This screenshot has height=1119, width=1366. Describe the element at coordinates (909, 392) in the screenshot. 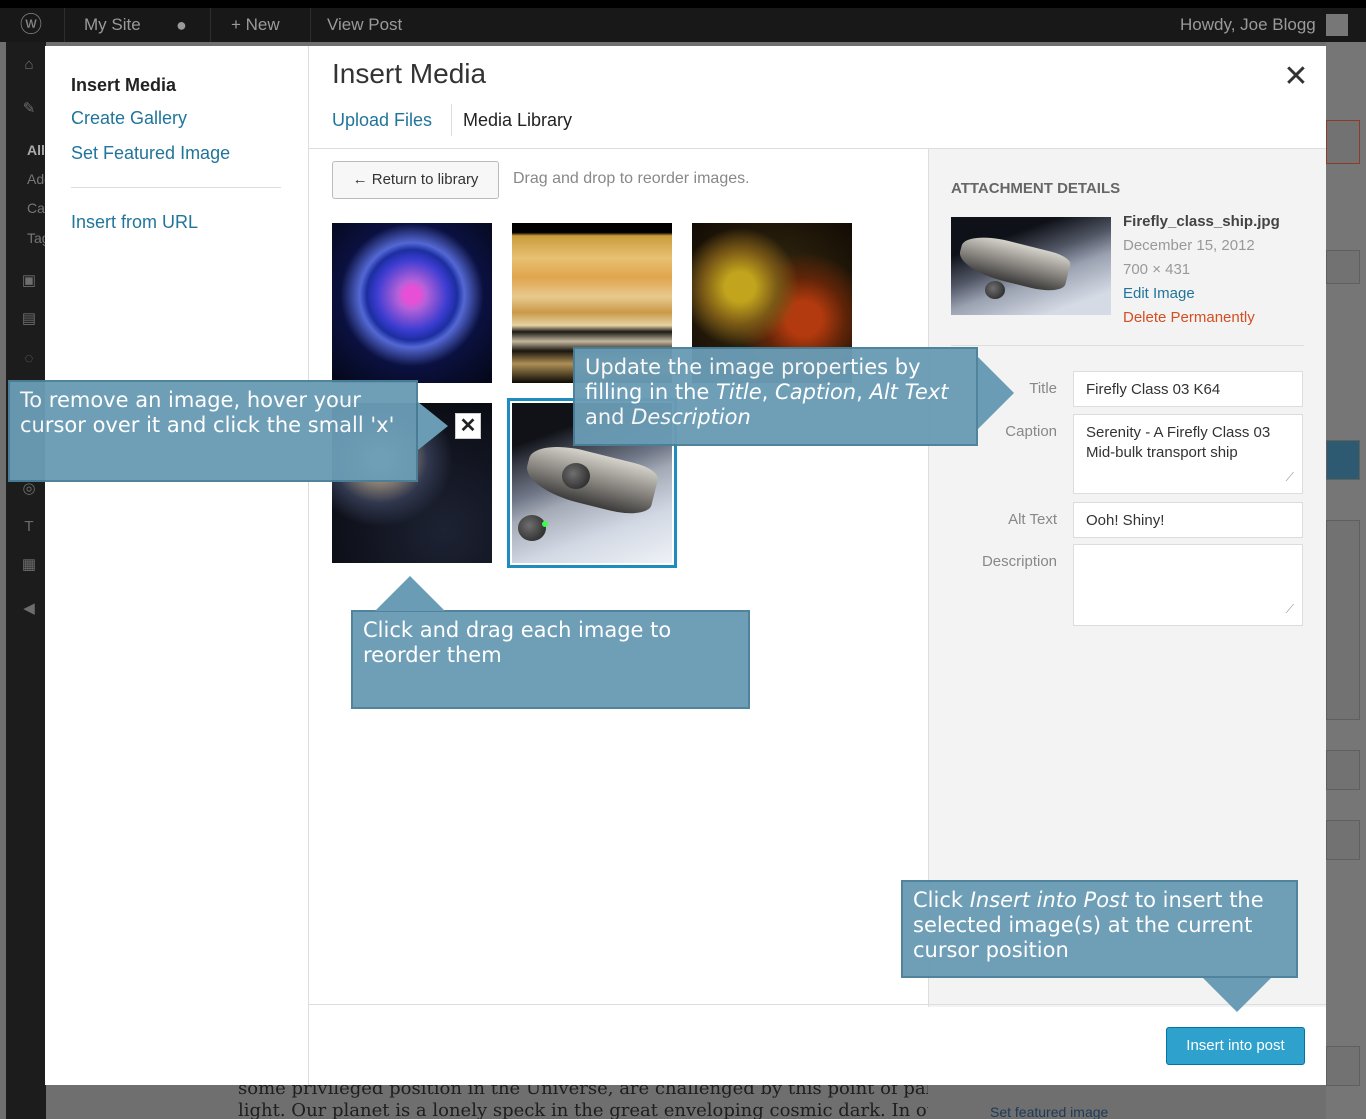

I see `callout-em-alt: Alt Text` at that location.